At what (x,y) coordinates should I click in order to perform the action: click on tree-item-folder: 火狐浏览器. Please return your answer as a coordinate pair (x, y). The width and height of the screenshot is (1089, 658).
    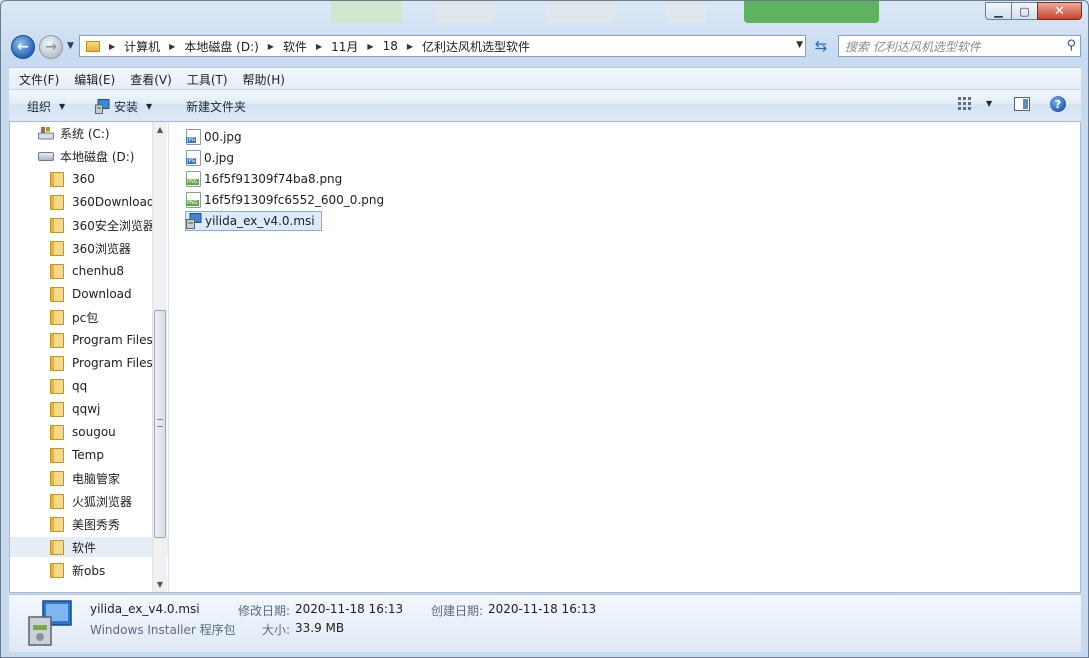
    Looking at the image, I should click on (89, 501).